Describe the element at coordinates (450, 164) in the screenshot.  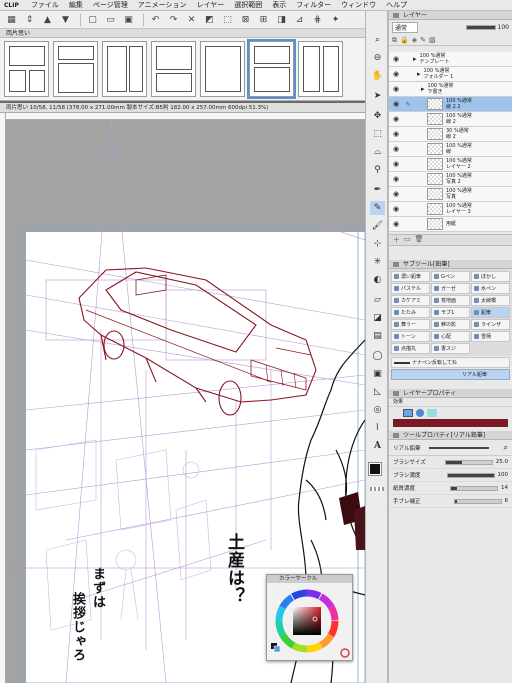
I see `layer-row: ◉ 100 %通常 レイヤー 2` at that location.